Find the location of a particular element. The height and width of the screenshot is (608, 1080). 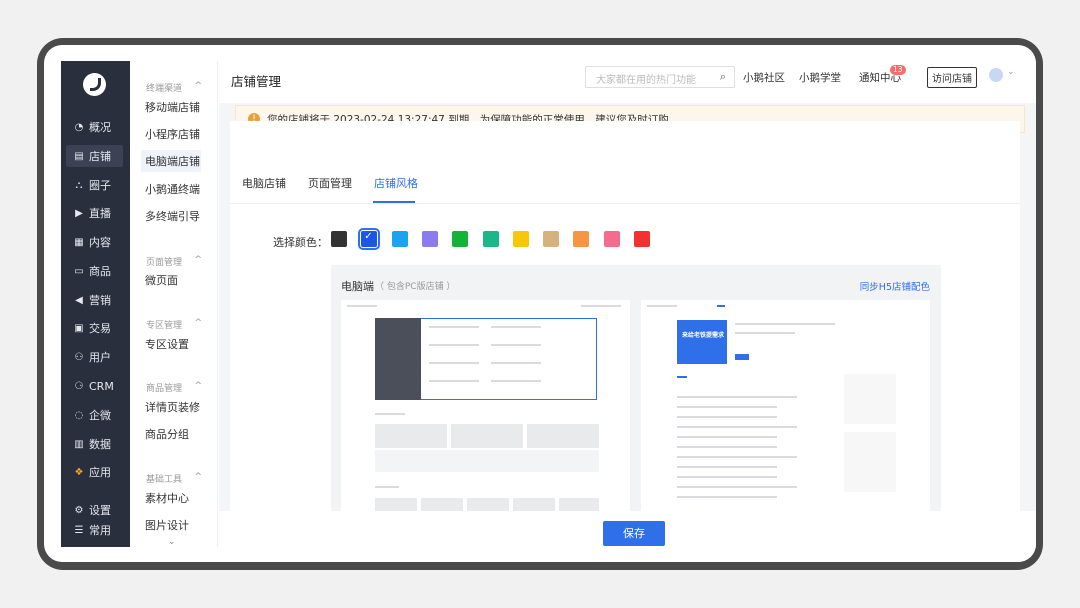

submenu-item: 商品分组 is located at coordinates (171, 434).